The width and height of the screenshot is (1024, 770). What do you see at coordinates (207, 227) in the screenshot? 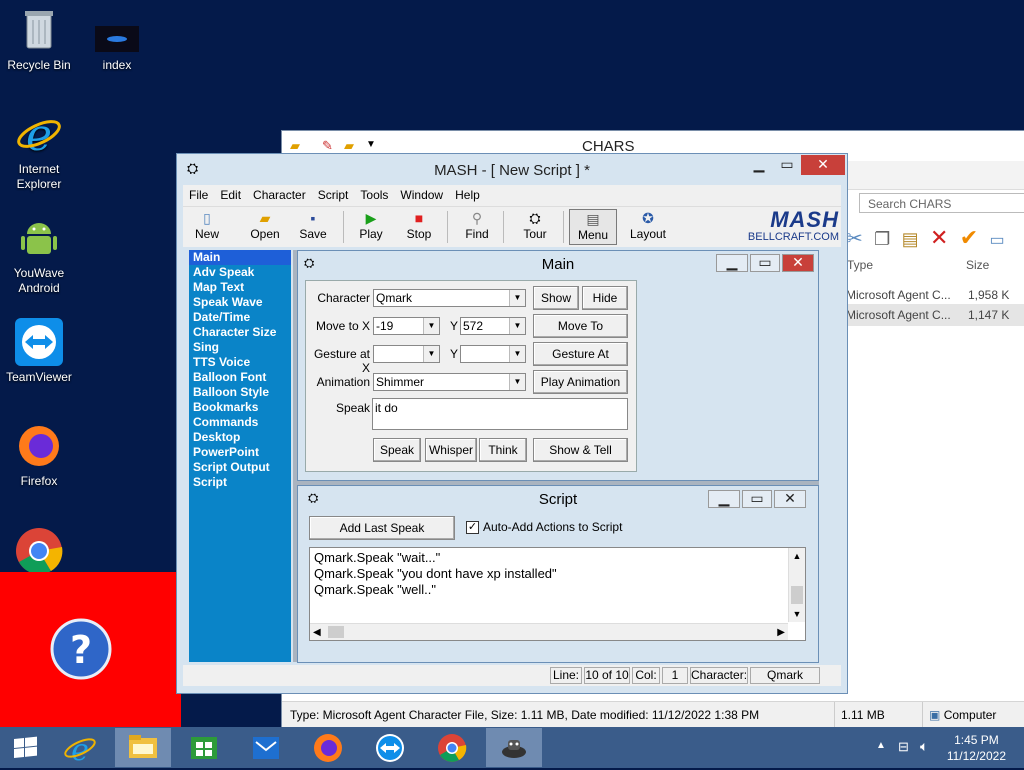
I see `new-button: ▯ New` at bounding box center [207, 227].